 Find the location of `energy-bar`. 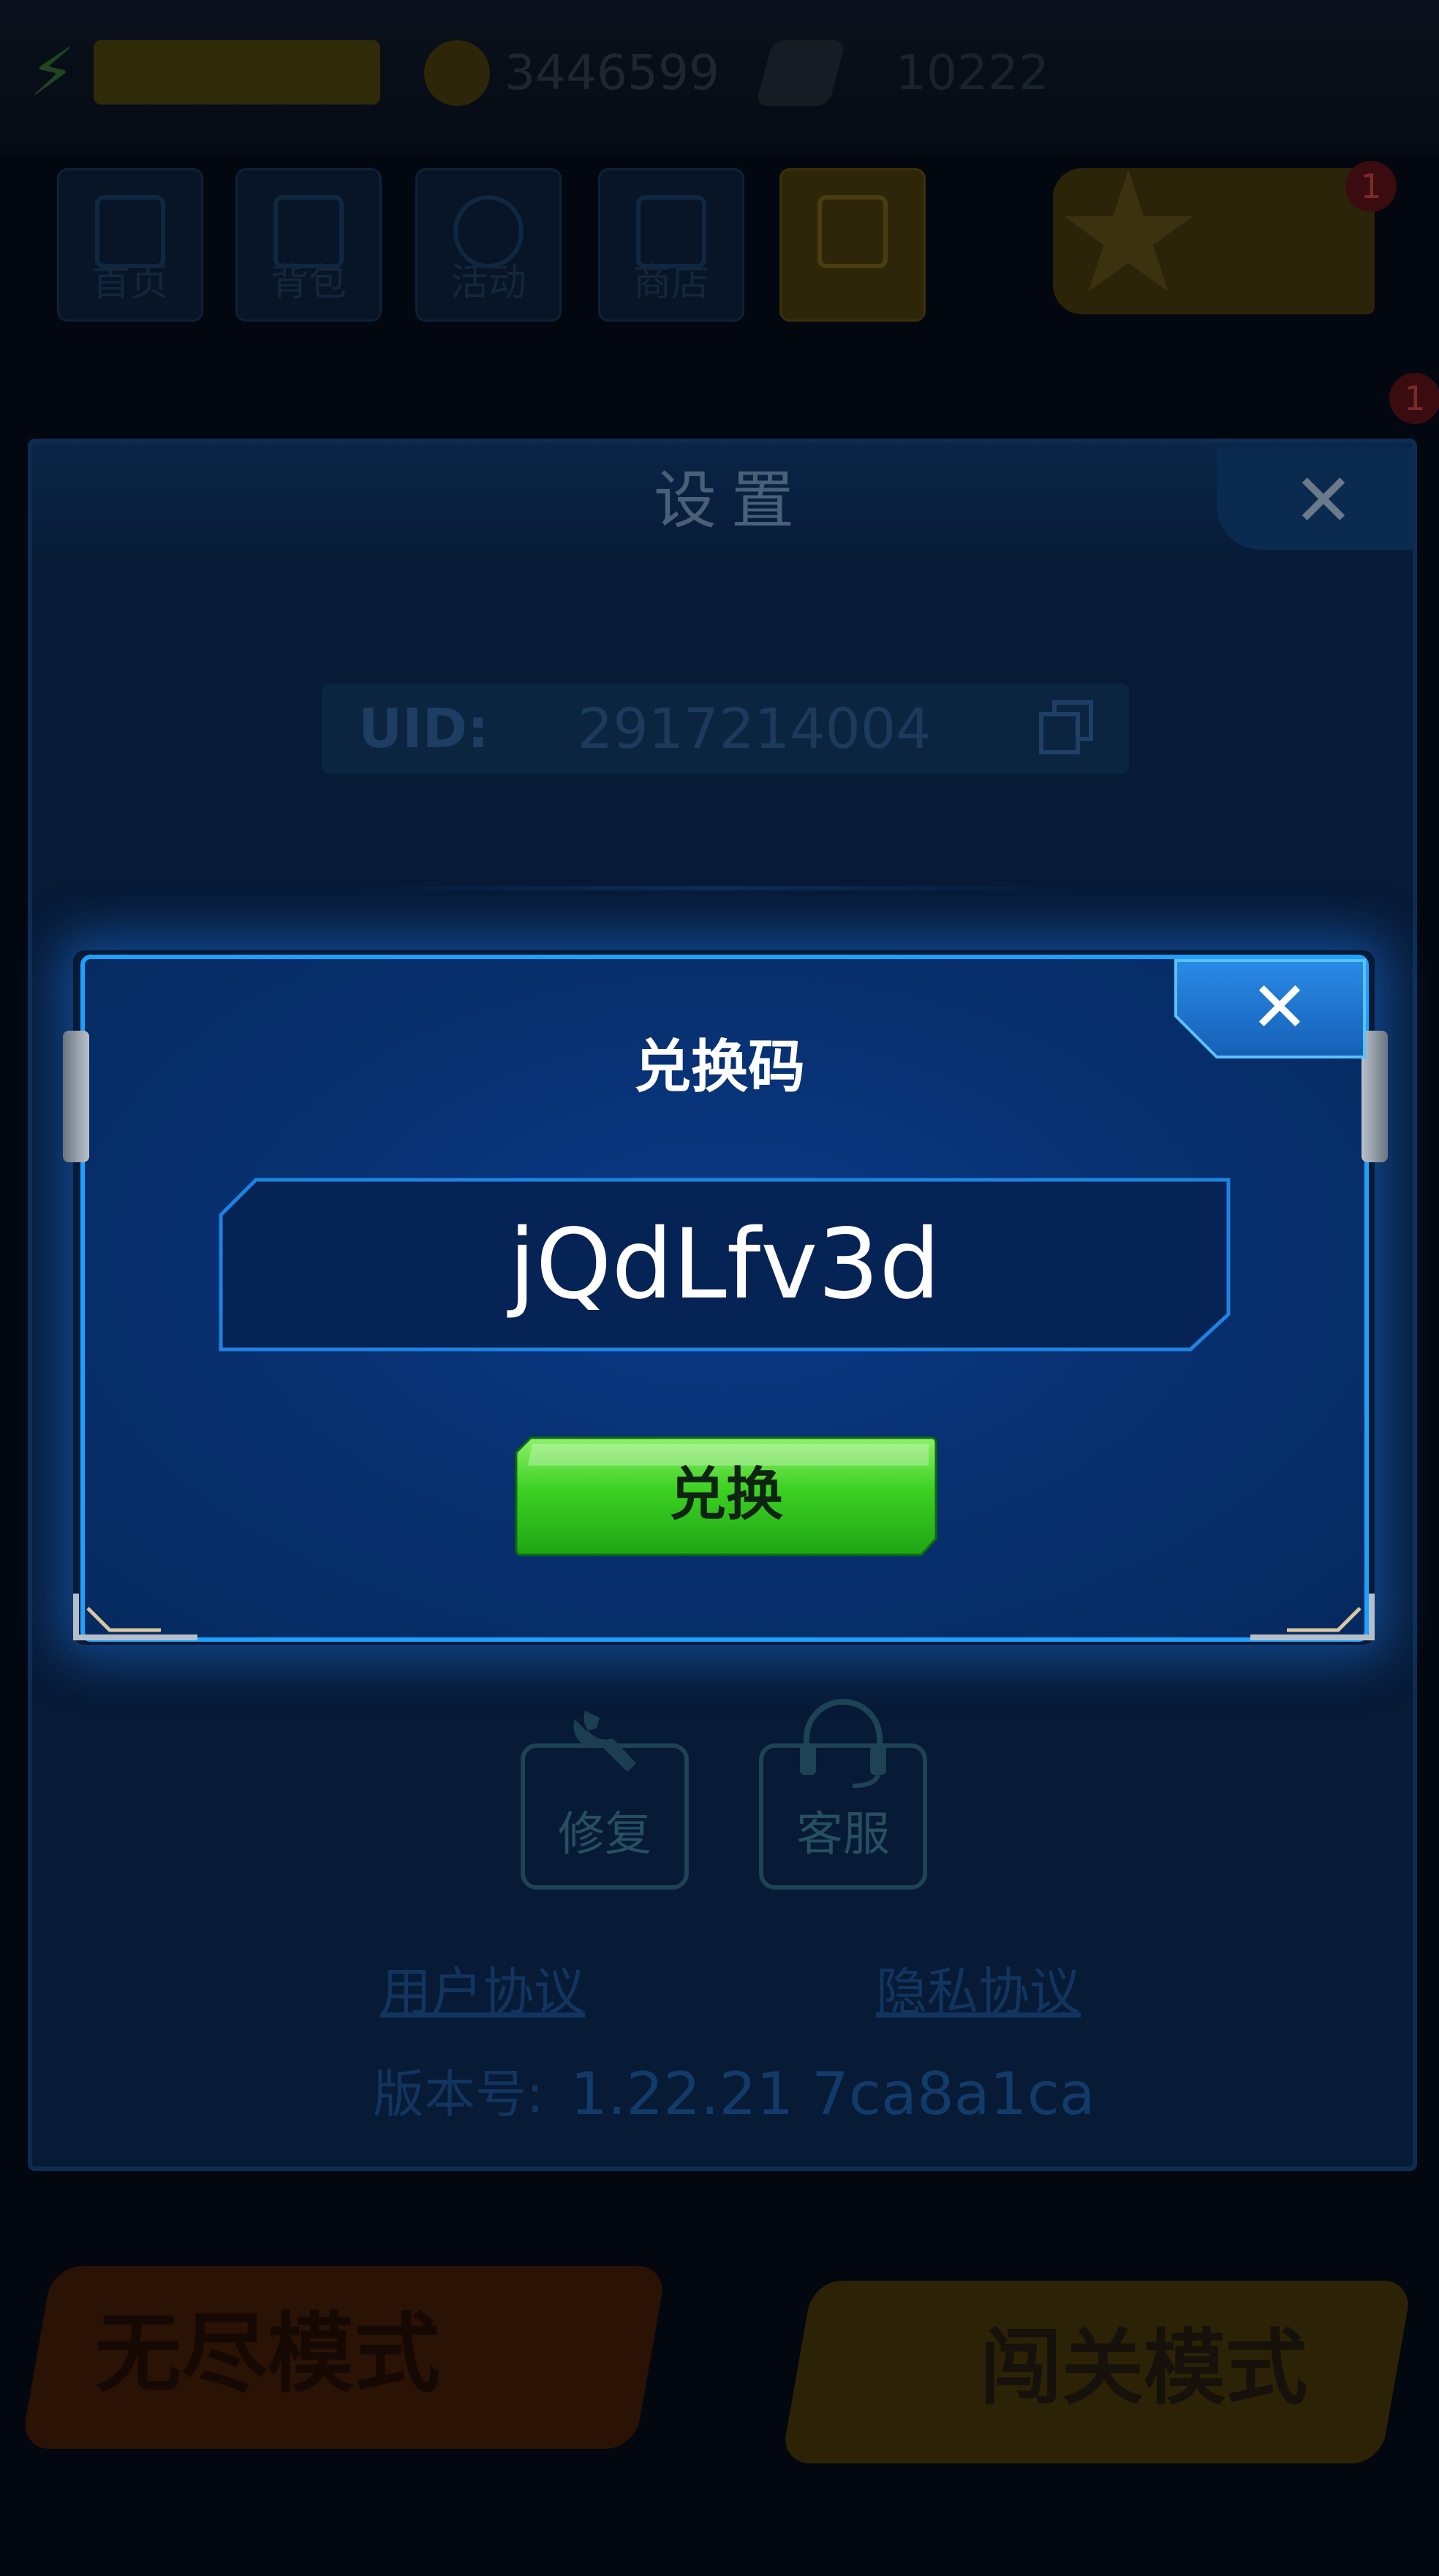

energy-bar is located at coordinates (237, 72).